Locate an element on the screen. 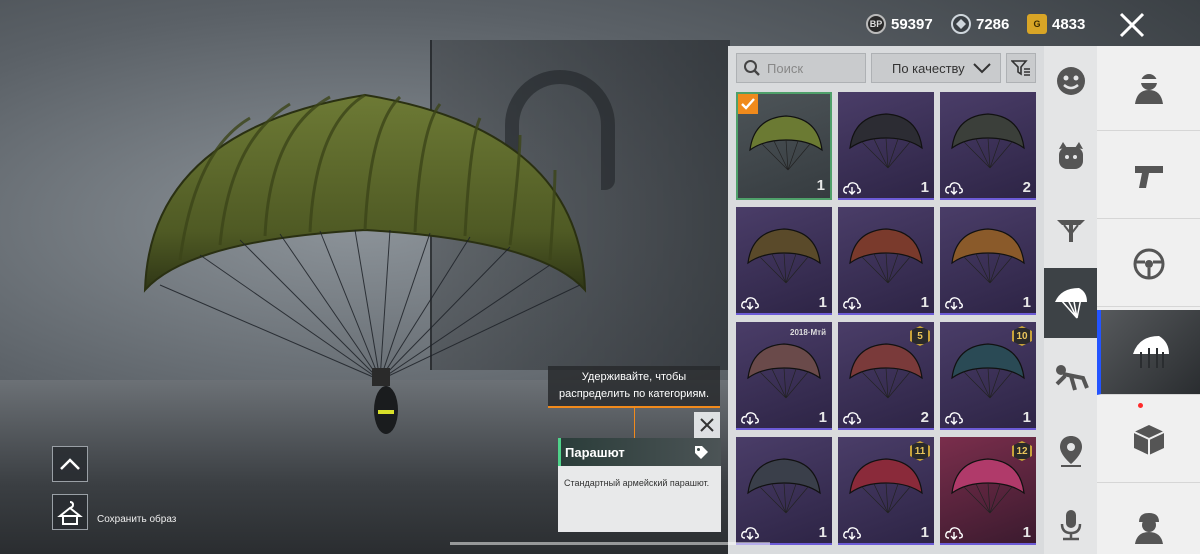 The width and height of the screenshot is (1200, 554). filter-button is located at coordinates (1021, 68).